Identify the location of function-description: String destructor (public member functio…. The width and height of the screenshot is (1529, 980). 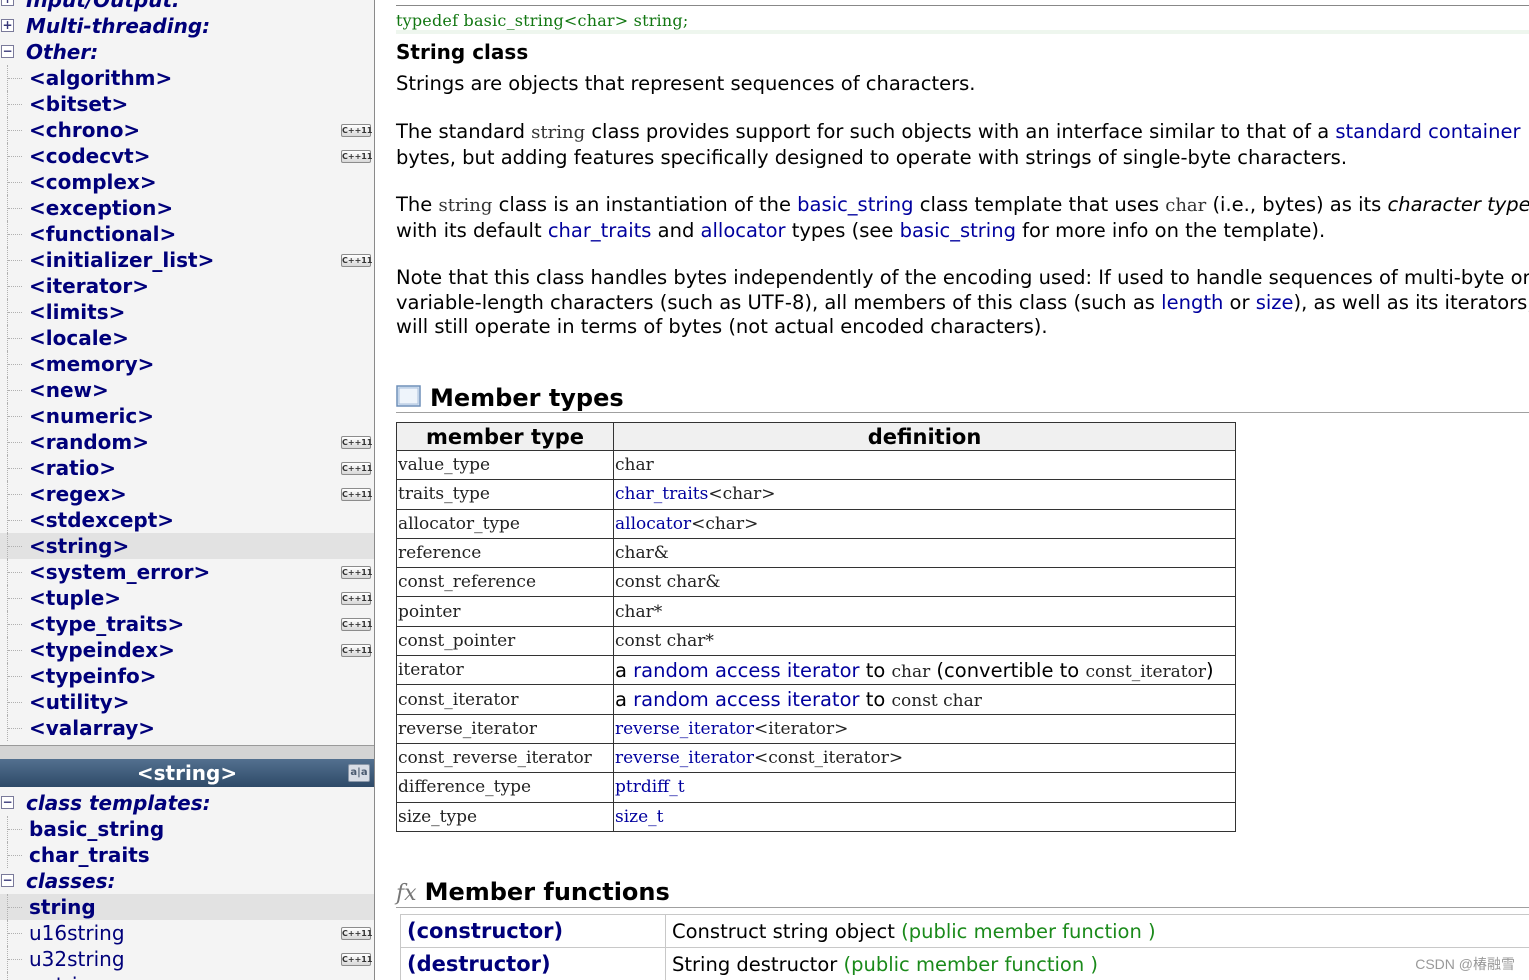
(1097, 963).